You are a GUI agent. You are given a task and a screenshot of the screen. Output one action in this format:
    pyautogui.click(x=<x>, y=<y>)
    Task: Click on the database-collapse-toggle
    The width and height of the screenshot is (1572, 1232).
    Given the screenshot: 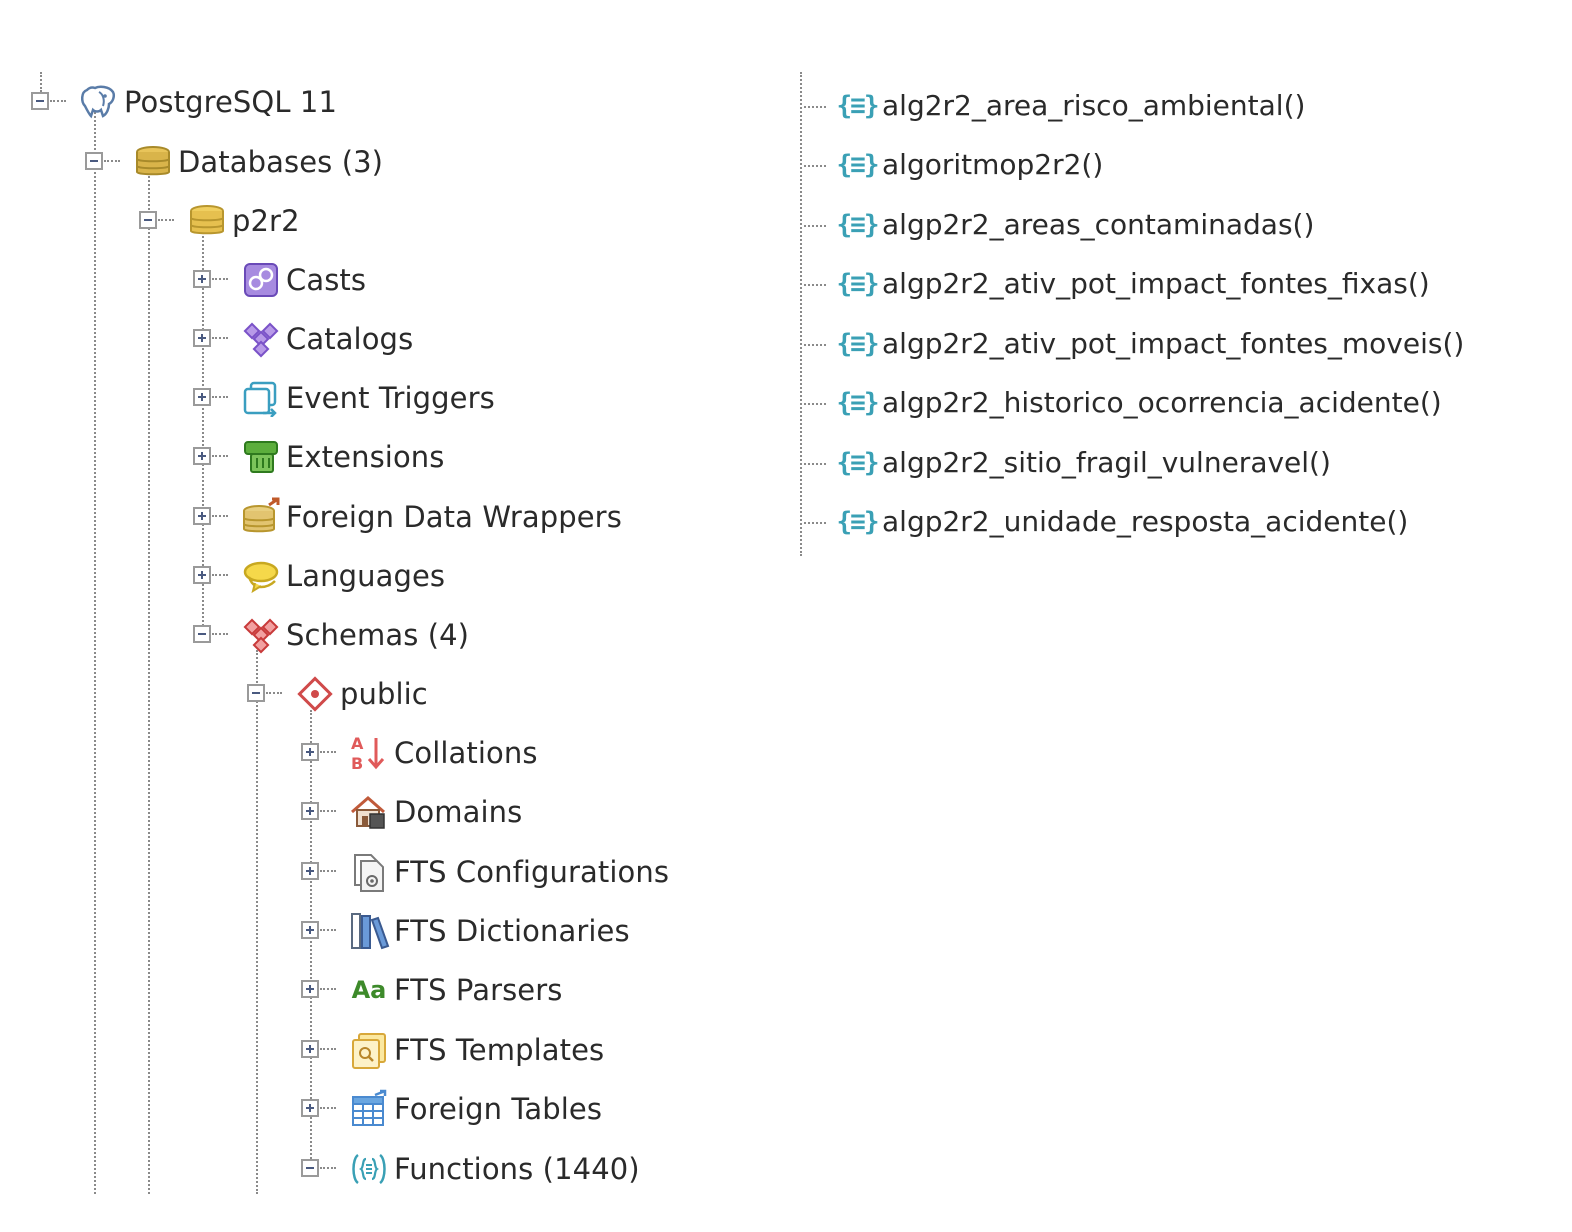 What is the action you would take?
    pyautogui.click(x=148, y=220)
    